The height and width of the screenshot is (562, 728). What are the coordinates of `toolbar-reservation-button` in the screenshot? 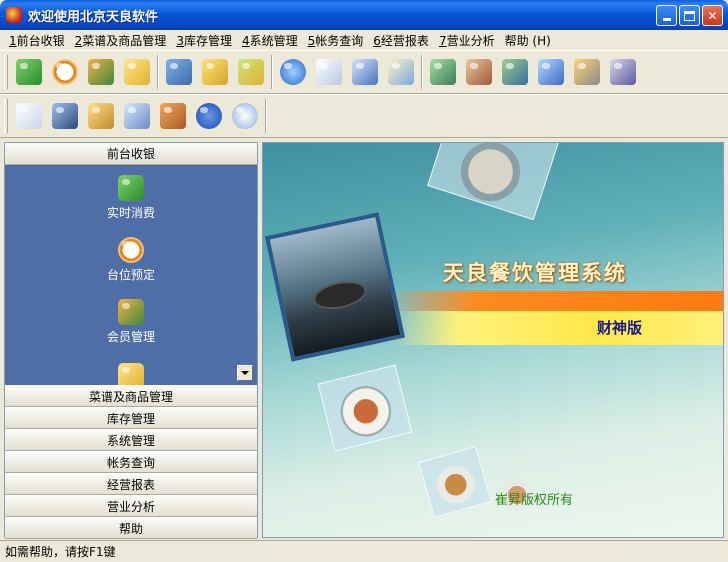 It's located at (65, 72).